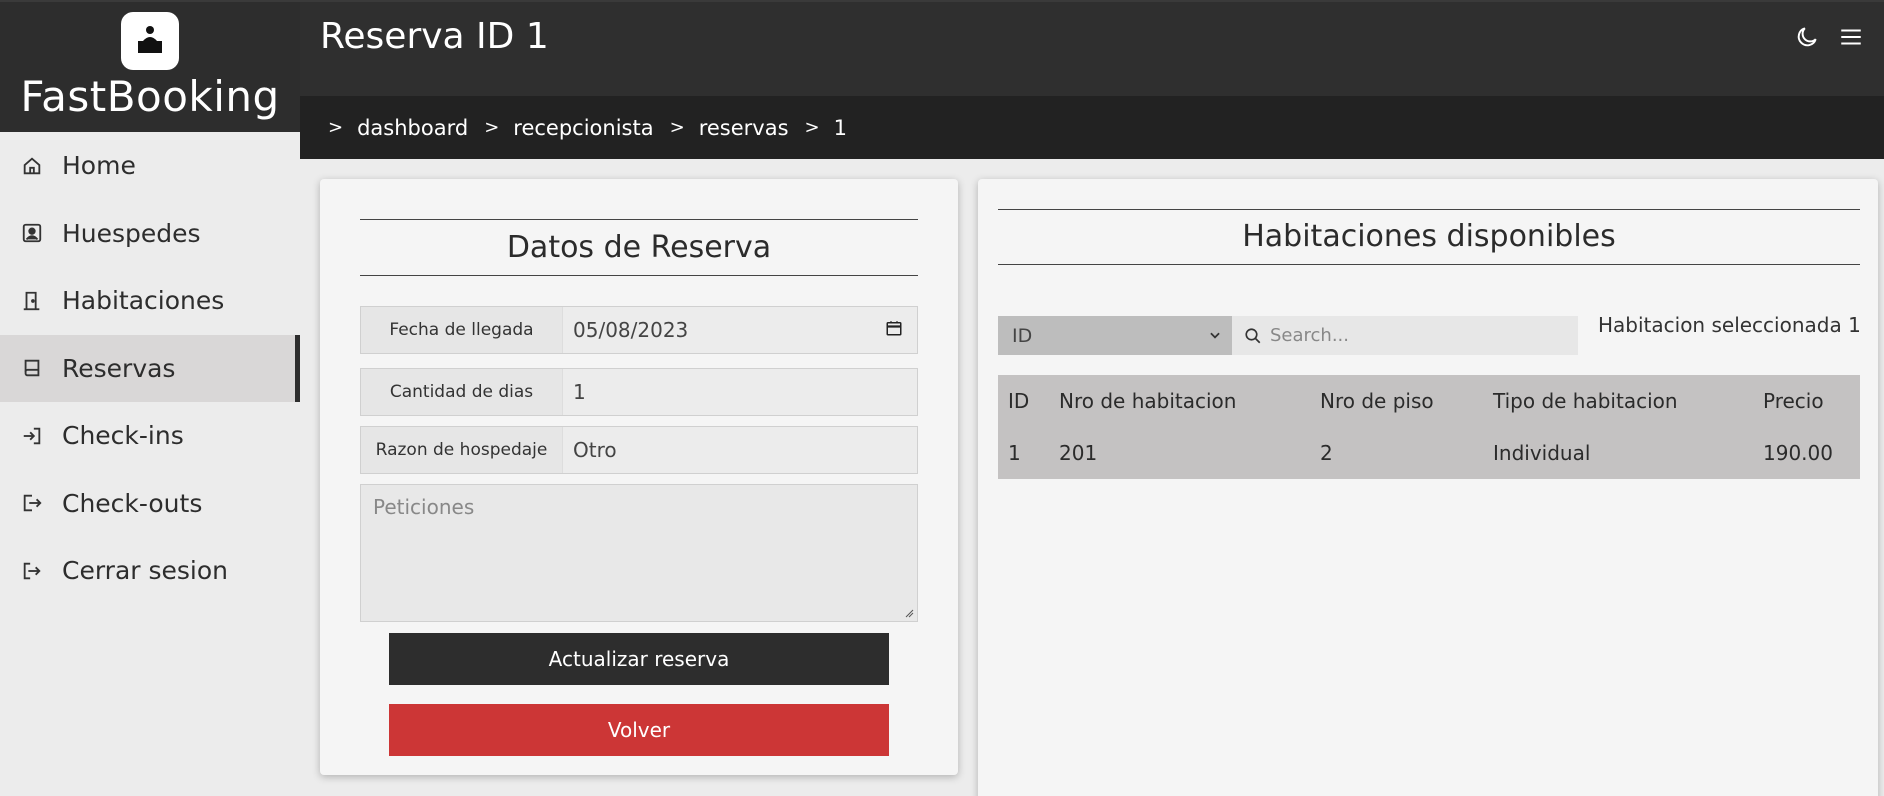 Image resolution: width=1884 pixels, height=796 pixels. What do you see at coordinates (119, 368) in the screenshot?
I see `sidebar-item-label: Reservas` at bounding box center [119, 368].